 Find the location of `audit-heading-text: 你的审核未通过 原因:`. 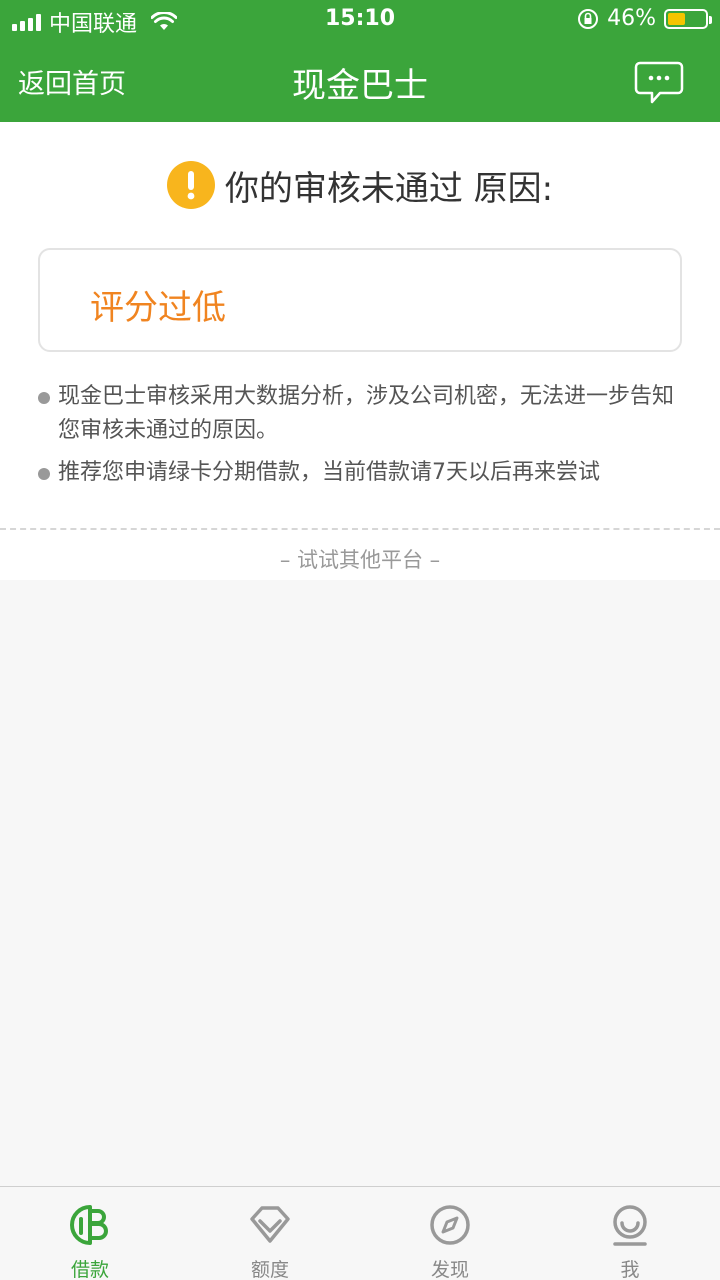

audit-heading-text: 你的审核未通过 原因: is located at coordinates (389, 188).